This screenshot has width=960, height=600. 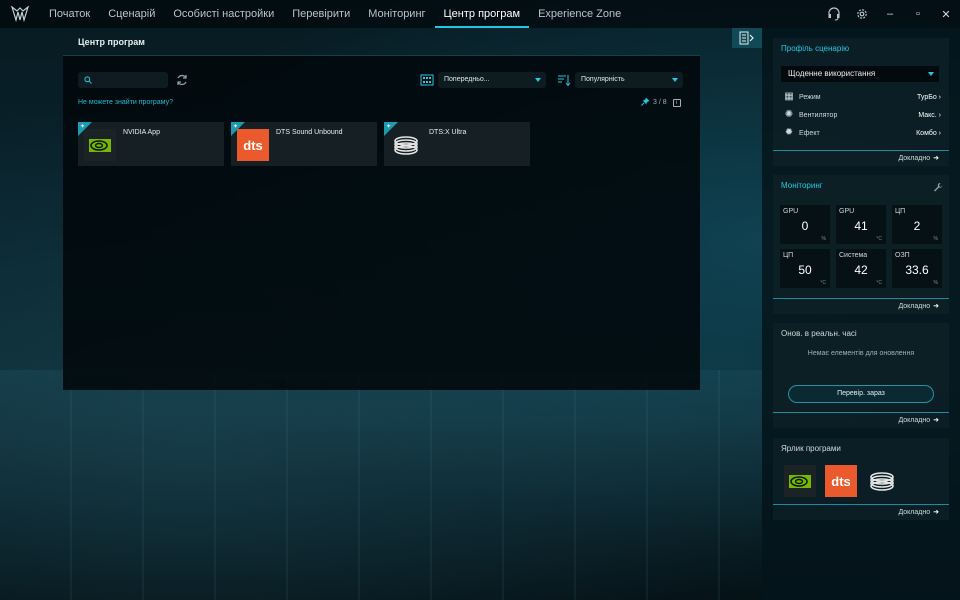 I want to click on tab-app-center: Центр програм, so click(x=482, y=14).